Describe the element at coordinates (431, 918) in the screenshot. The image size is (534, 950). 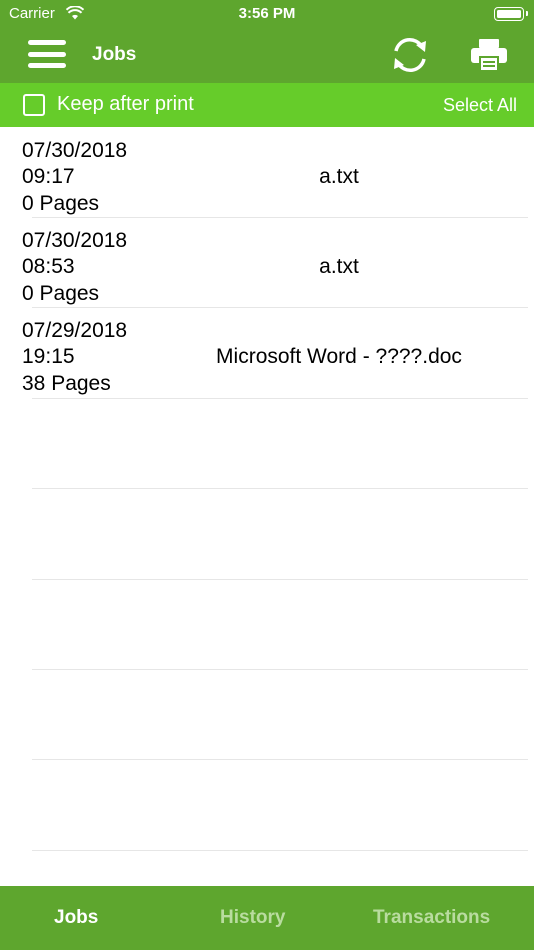
I see `tab-transactions: Transactions` at that location.